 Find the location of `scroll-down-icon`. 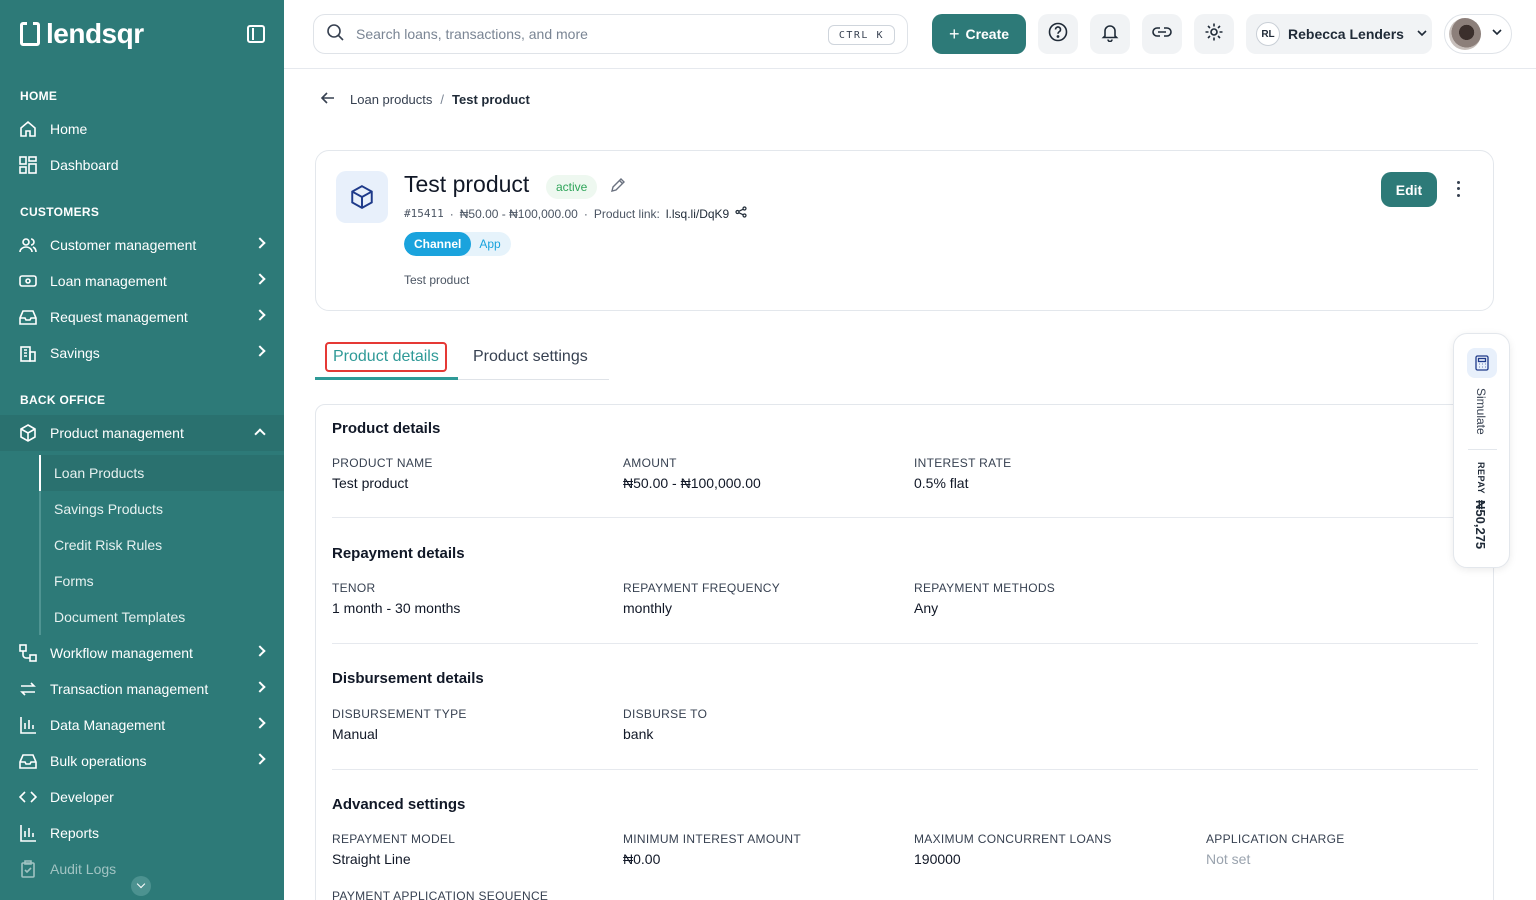

scroll-down-icon is located at coordinates (141, 886).